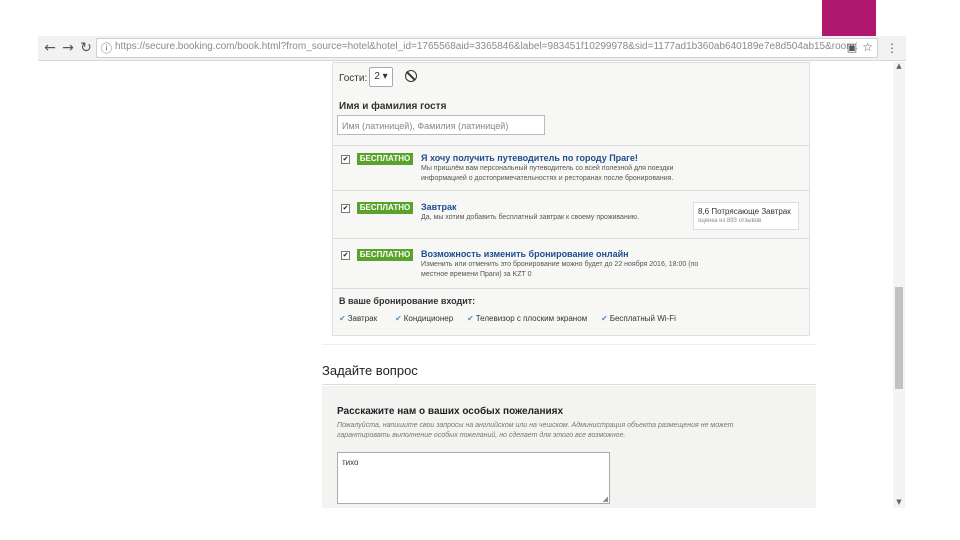  Describe the element at coordinates (358, 318) in the screenshot. I see `included-item: ✔ Завтрак` at that location.